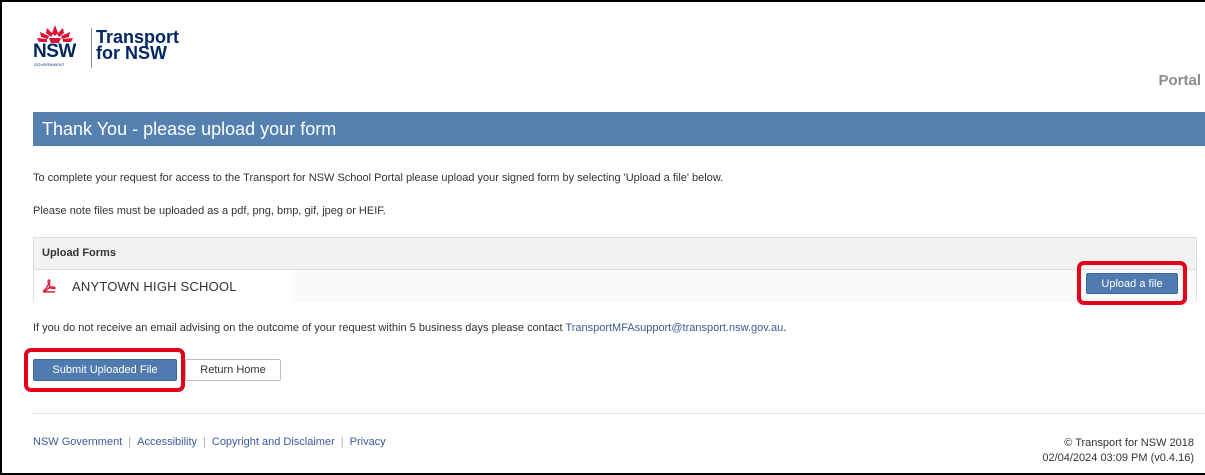 This screenshot has width=1205, height=475. Describe the element at coordinates (167, 442) in the screenshot. I see `footer-link-accessibility: Accessibility` at that location.